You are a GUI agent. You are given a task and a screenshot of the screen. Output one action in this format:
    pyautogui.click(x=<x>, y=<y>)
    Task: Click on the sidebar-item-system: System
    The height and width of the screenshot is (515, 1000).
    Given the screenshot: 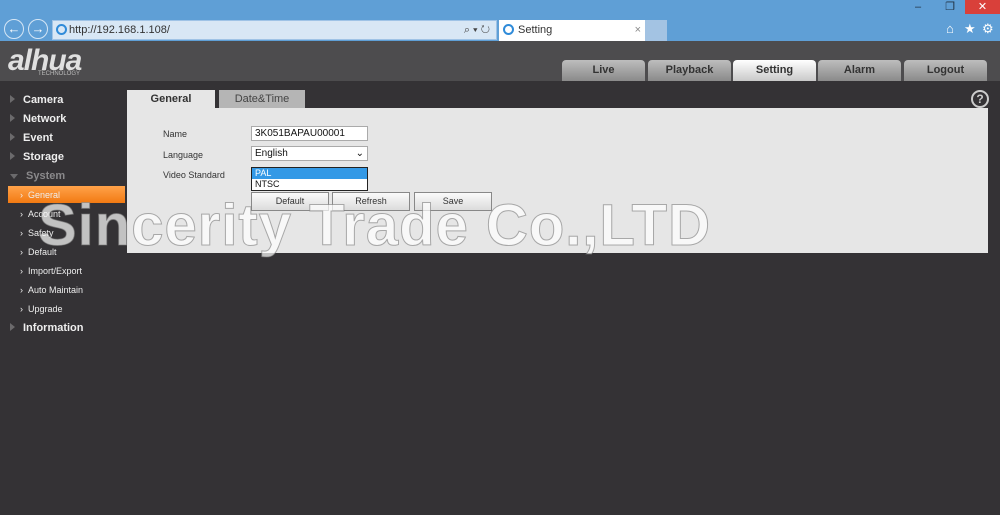 What is the action you would take?
    pyautogui.click(x=37, y=176)
    